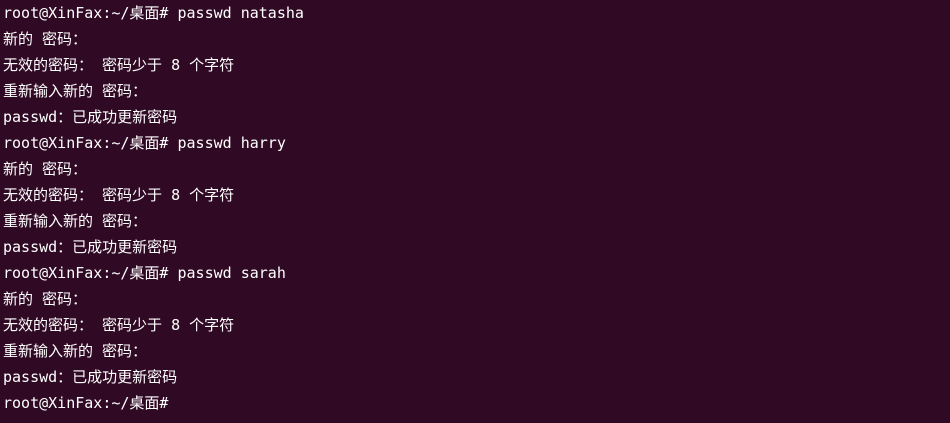 The image size is (950, 423). I want to click on terminal-line-command: root@XinFax:~/桌面# passwd natasha, so click(153, 13).